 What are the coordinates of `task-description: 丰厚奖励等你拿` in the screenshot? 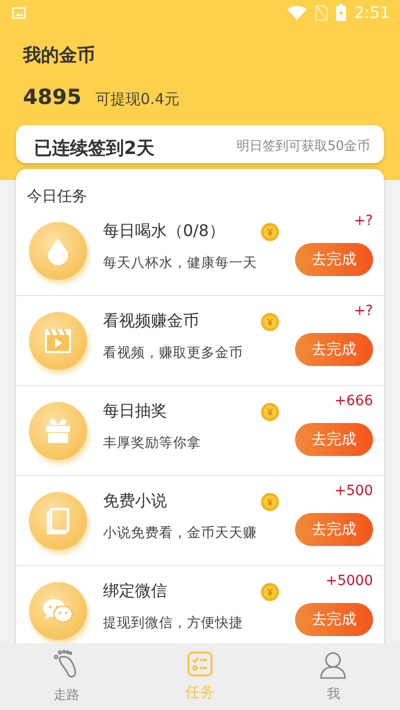 It's located at (152, 443).